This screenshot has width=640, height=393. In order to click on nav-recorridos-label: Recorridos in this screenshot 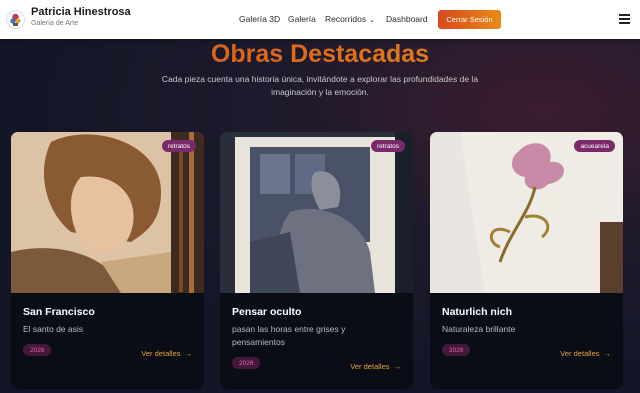, I will do `click(346, 19)`.